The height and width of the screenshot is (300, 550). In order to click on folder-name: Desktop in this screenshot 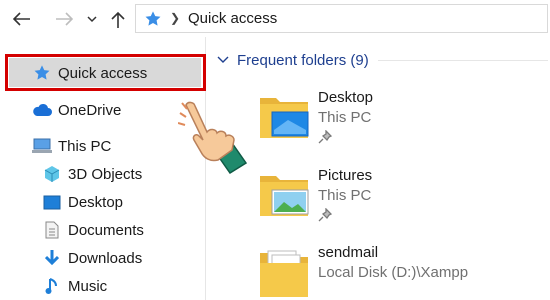, I will do `click(345, 97)`.